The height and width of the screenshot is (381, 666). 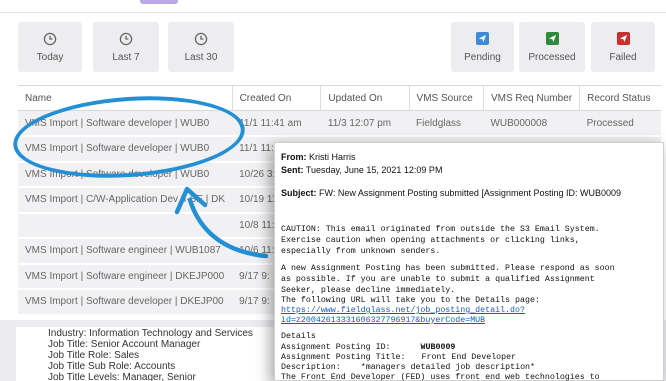 I want to click on description: *managers detailed job description*, so click(x=448, y=367).